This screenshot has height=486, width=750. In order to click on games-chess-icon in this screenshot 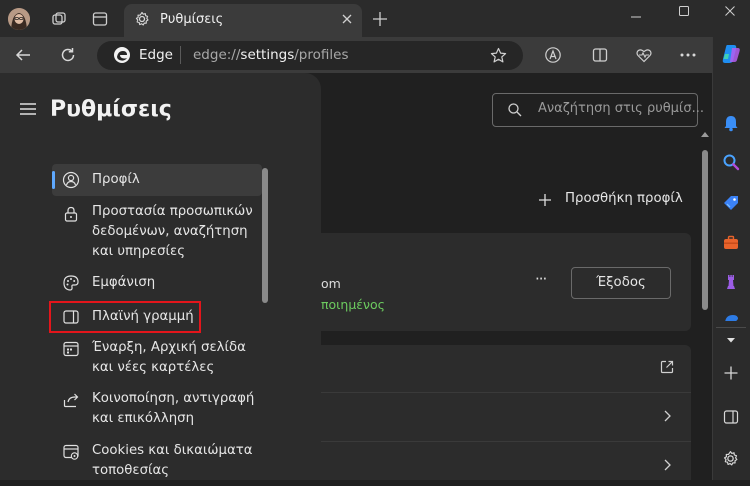, I will do `click(731, 282)`.